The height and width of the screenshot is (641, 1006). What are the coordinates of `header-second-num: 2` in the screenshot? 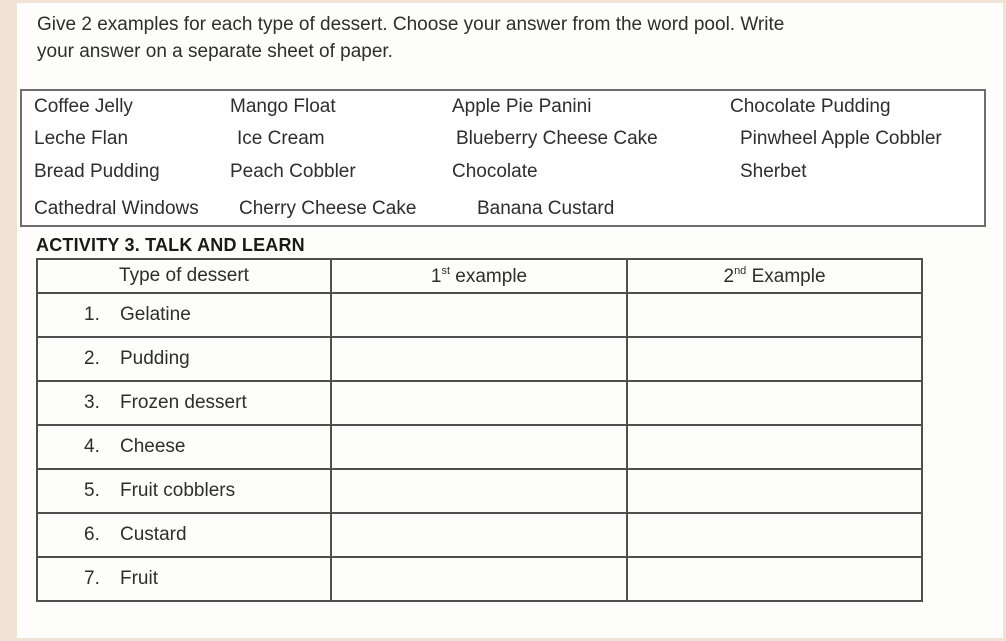 It's located at (729, 276).